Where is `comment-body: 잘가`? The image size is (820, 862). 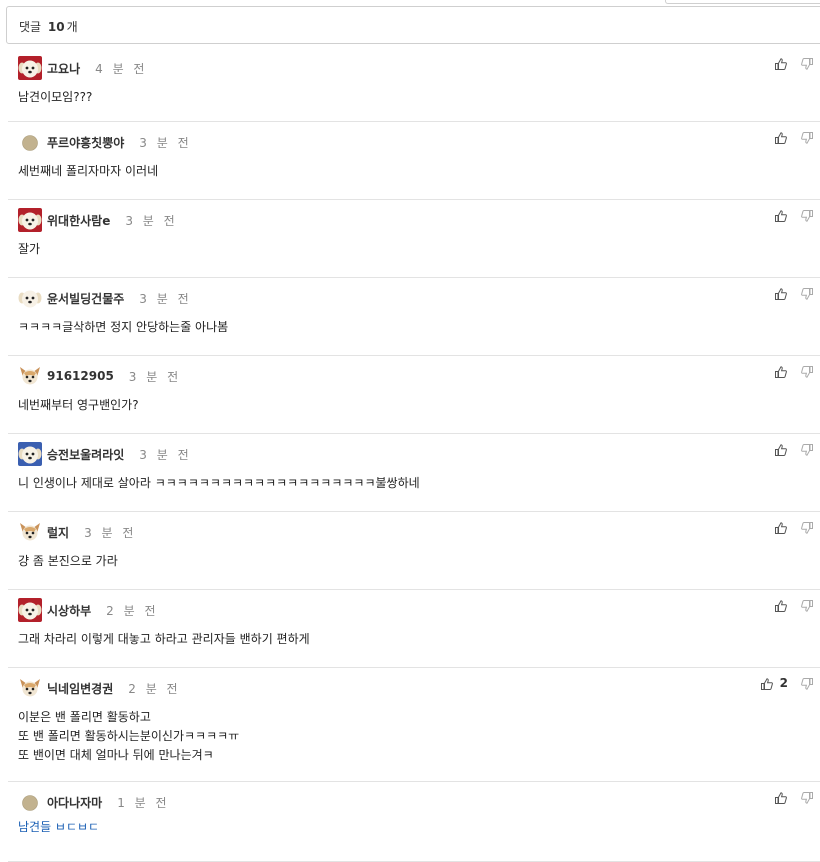
comment-body: 잘가 is located at coordinates (29, 249).